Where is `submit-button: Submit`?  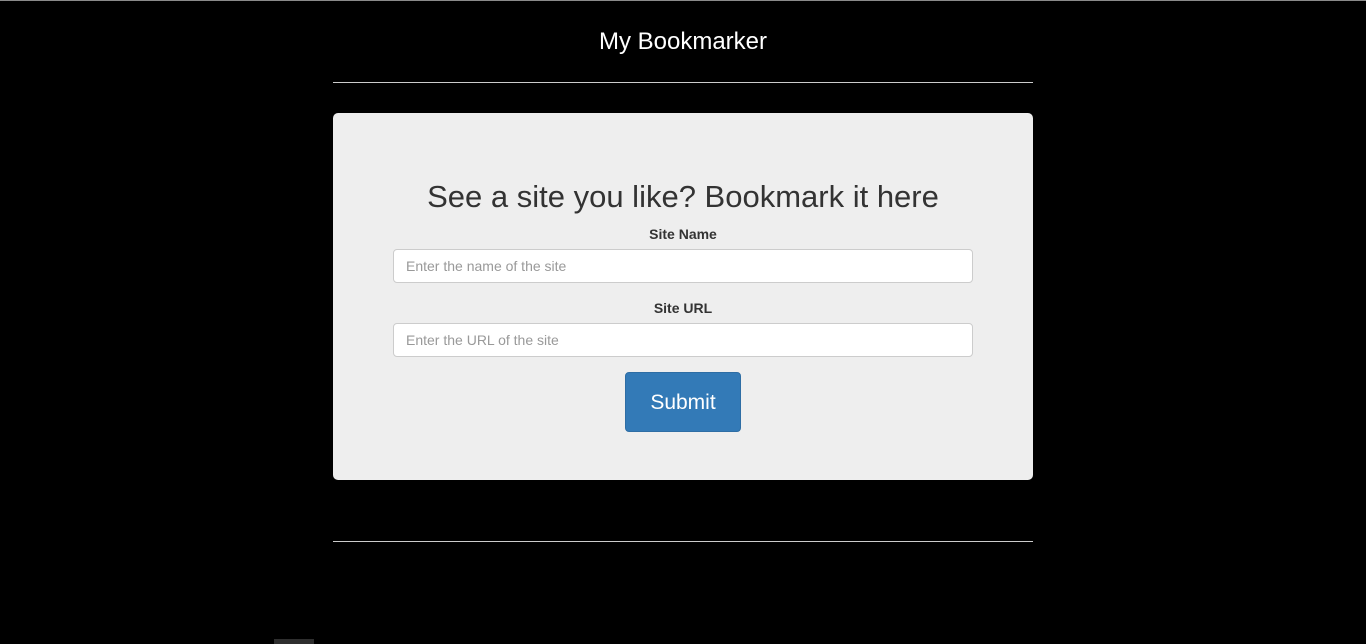 submit-button: Submit is located at coordinates (683, 402).